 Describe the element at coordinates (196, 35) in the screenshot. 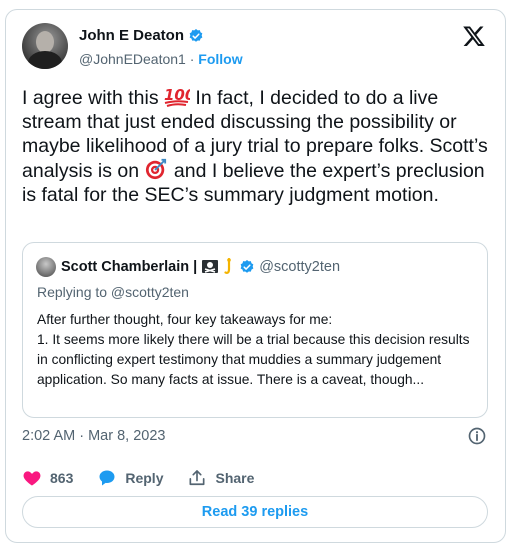

I see `verified-badge-icon` at that location.